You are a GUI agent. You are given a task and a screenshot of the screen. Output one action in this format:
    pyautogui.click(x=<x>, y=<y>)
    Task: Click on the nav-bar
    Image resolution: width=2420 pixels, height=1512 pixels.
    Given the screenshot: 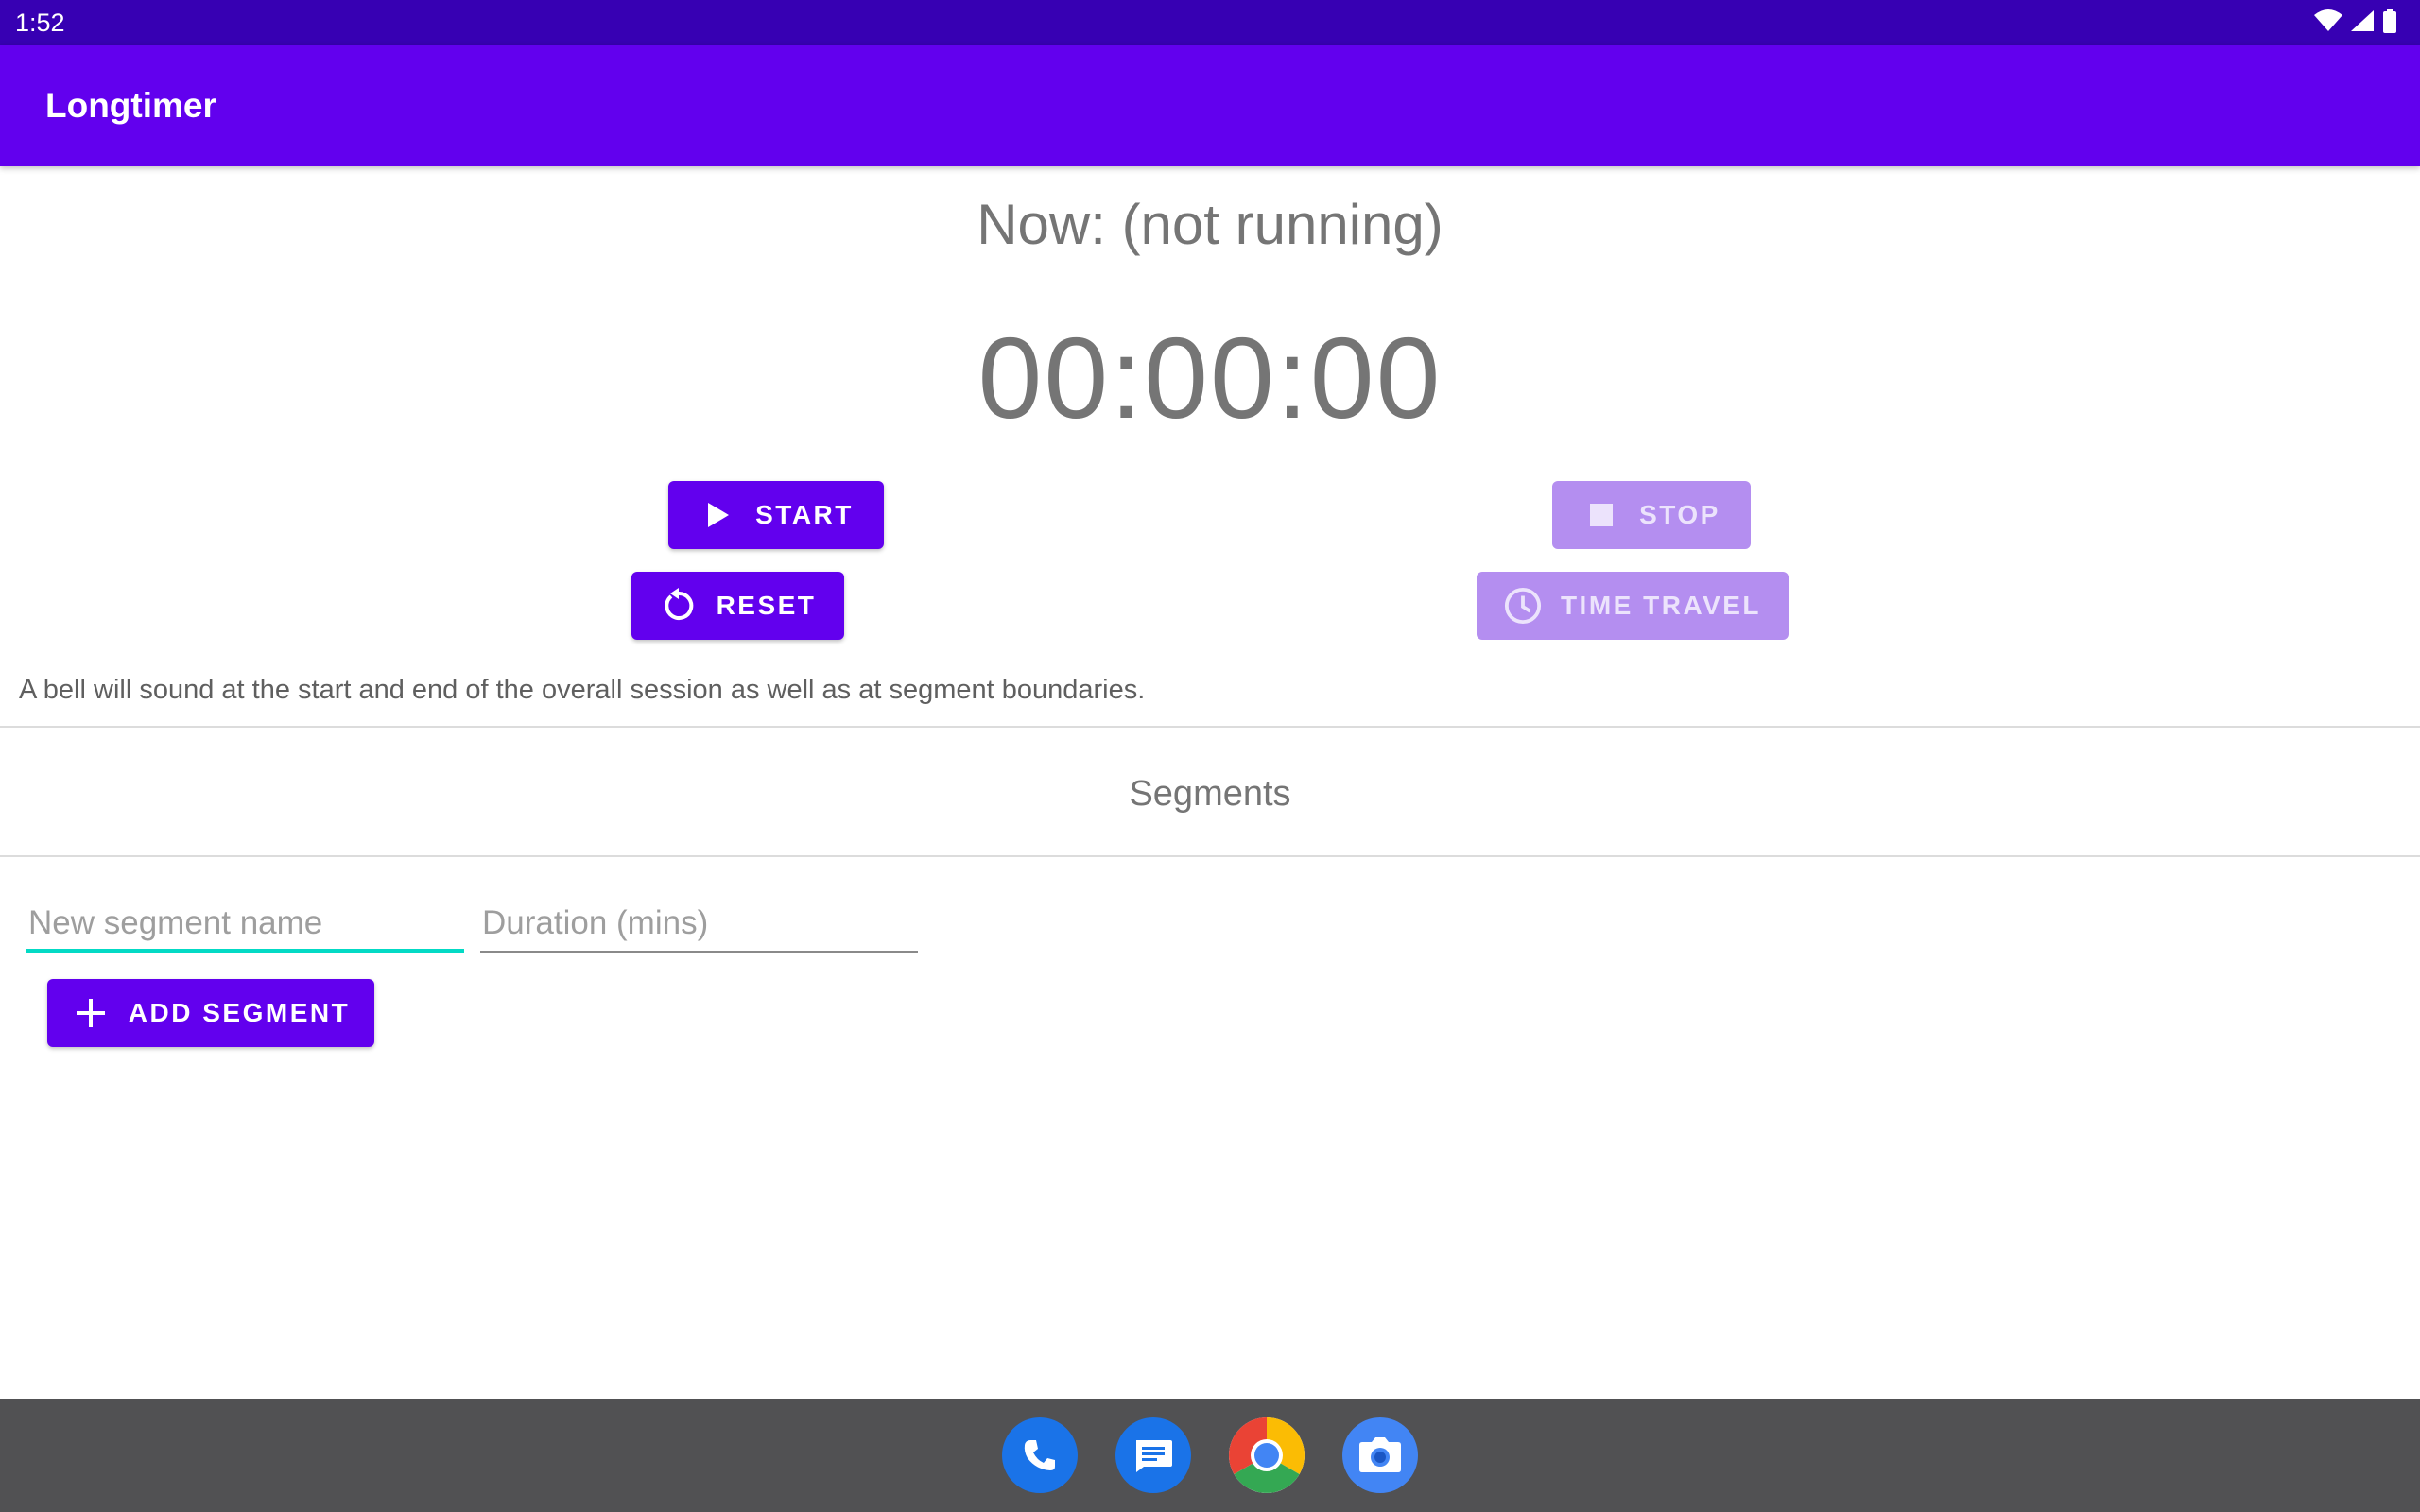 What is the action you would take?
    pyautogui.click(x=1210, y=1455)
    